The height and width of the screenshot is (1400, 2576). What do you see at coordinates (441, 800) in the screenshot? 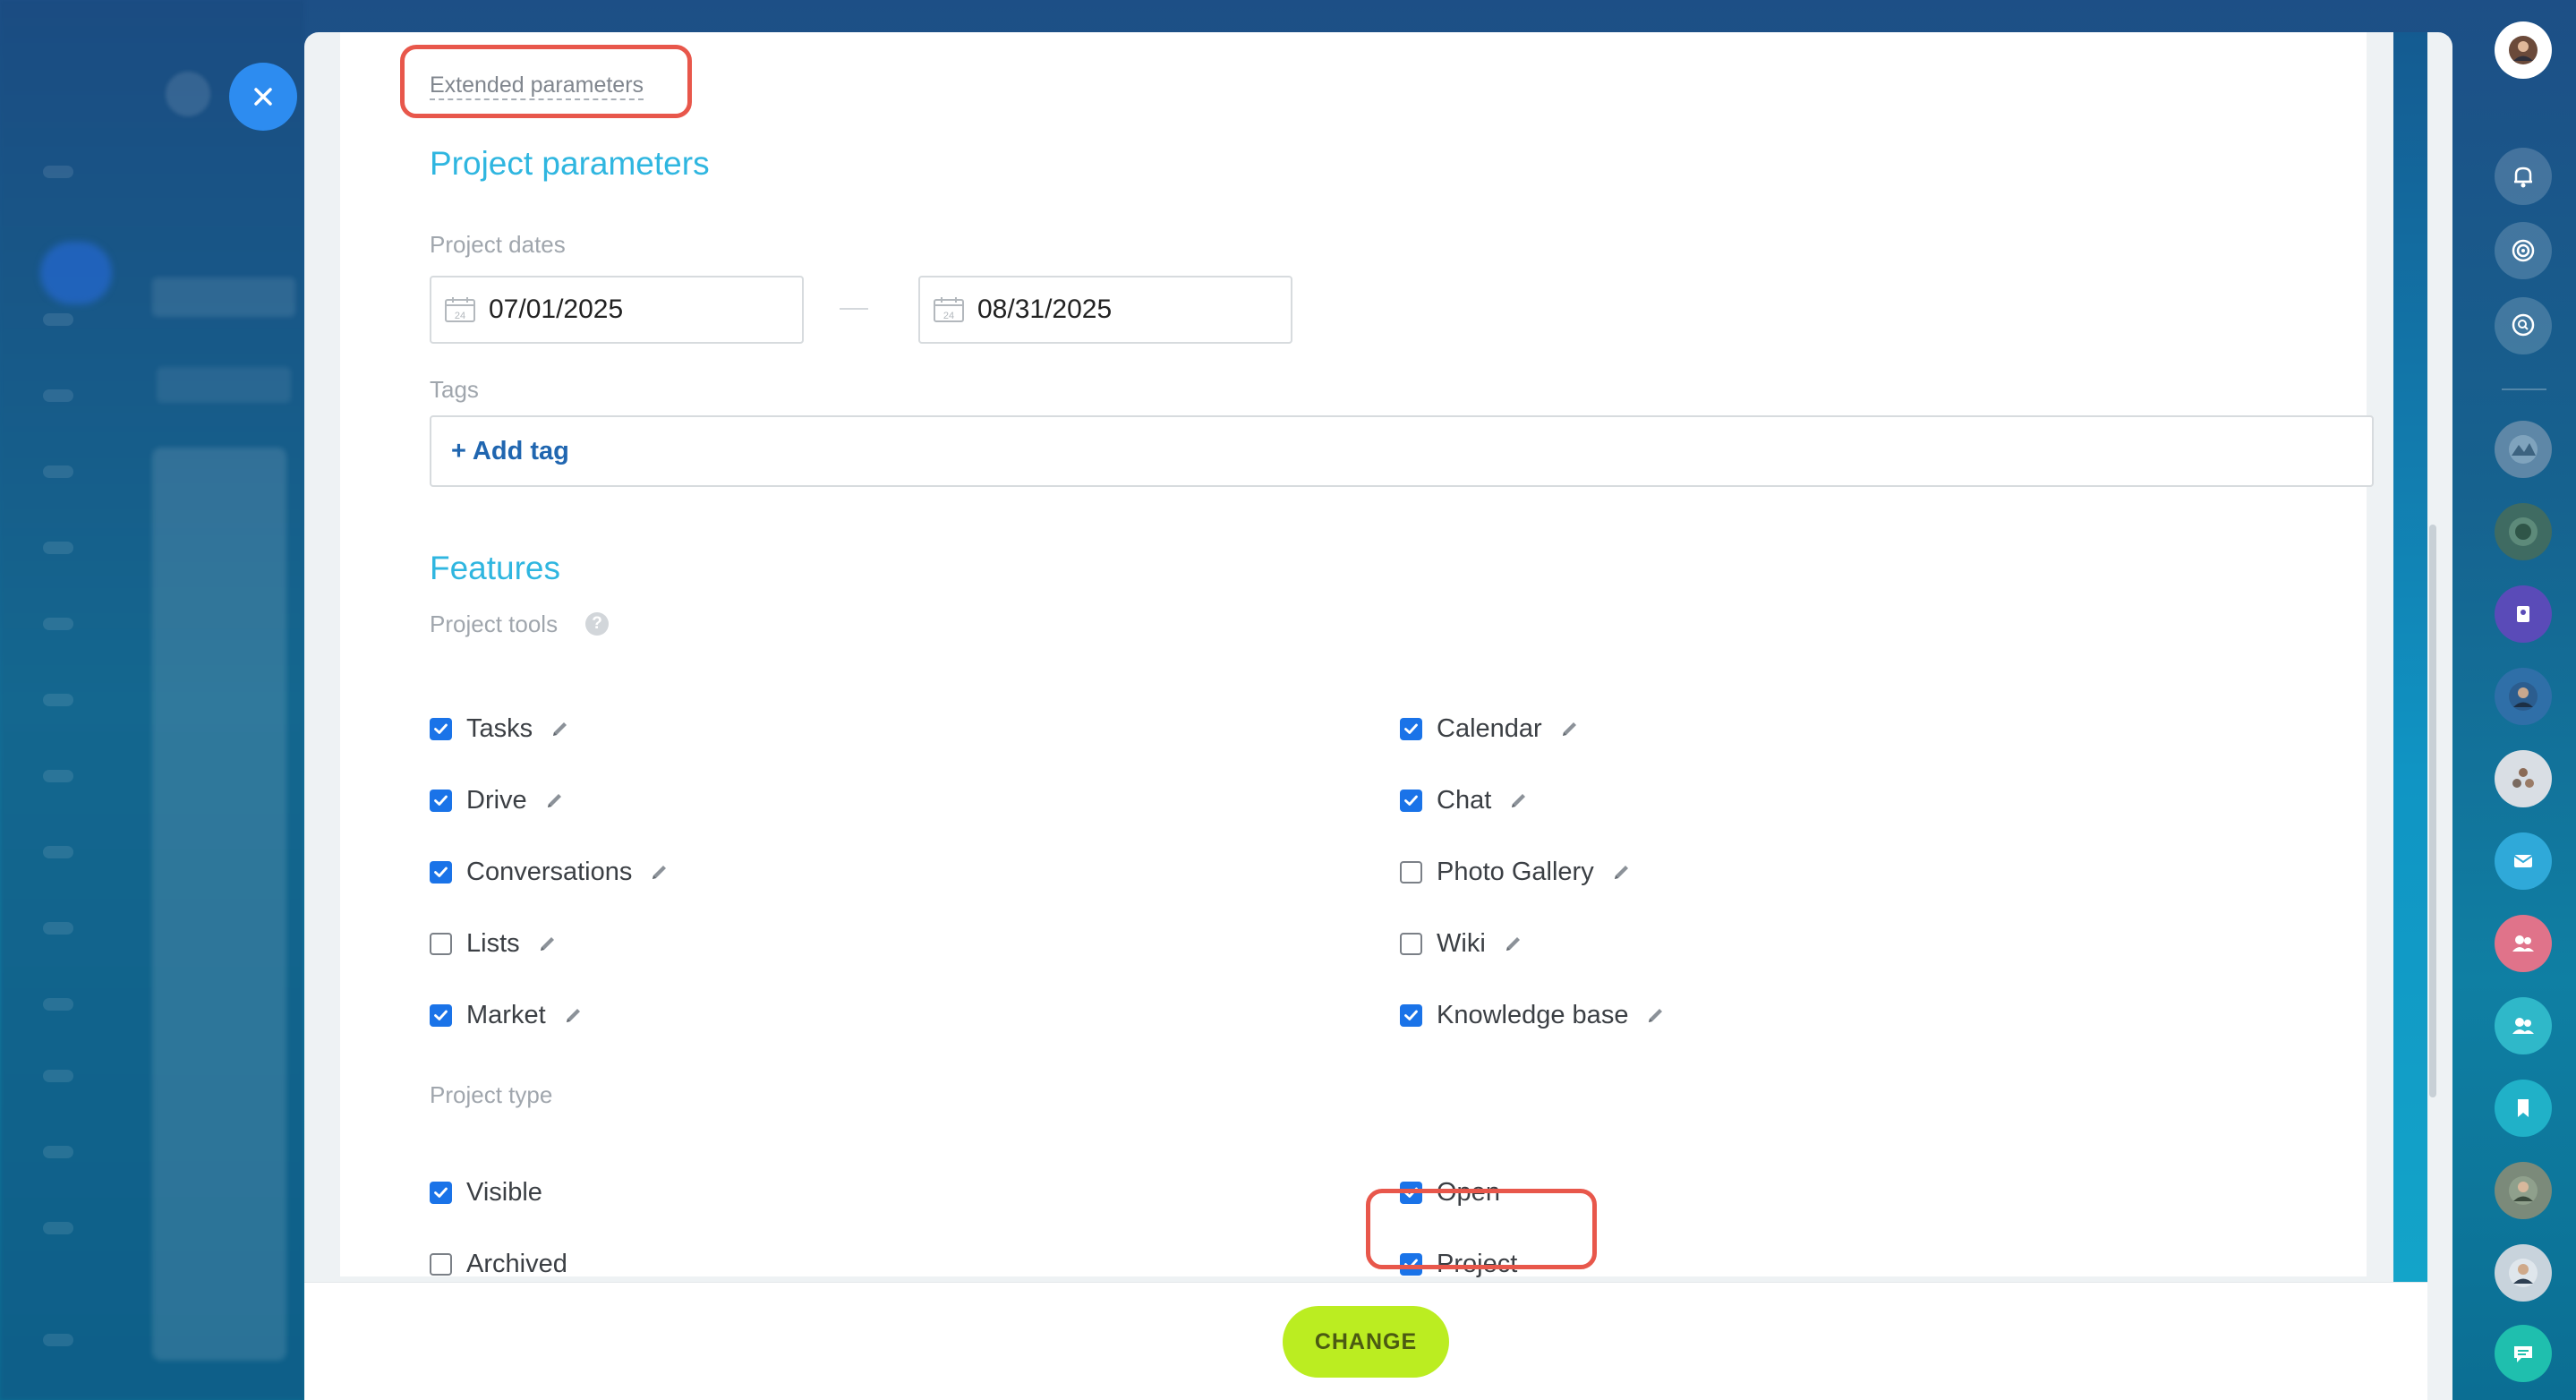
I see `checkbox-drive` at bounding box center [441, 800].